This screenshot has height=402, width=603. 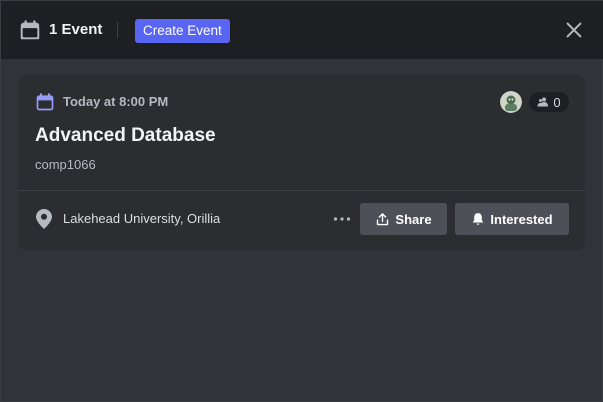 I want to click on header-divider, so click(x=117, y=30).